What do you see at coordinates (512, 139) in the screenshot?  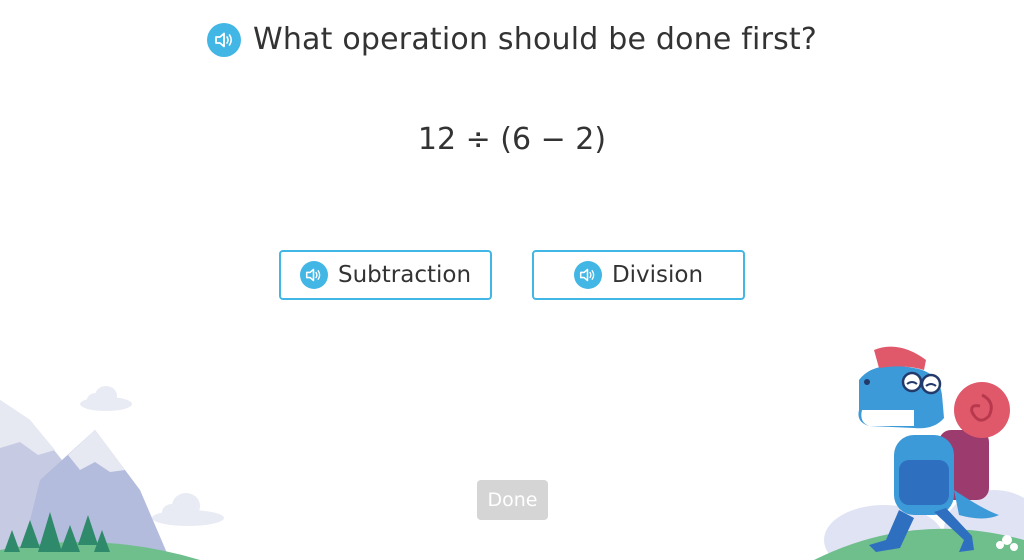 I see `math-expression: 12 ÷ (6 − 2)` at bounding box center [512, 139].